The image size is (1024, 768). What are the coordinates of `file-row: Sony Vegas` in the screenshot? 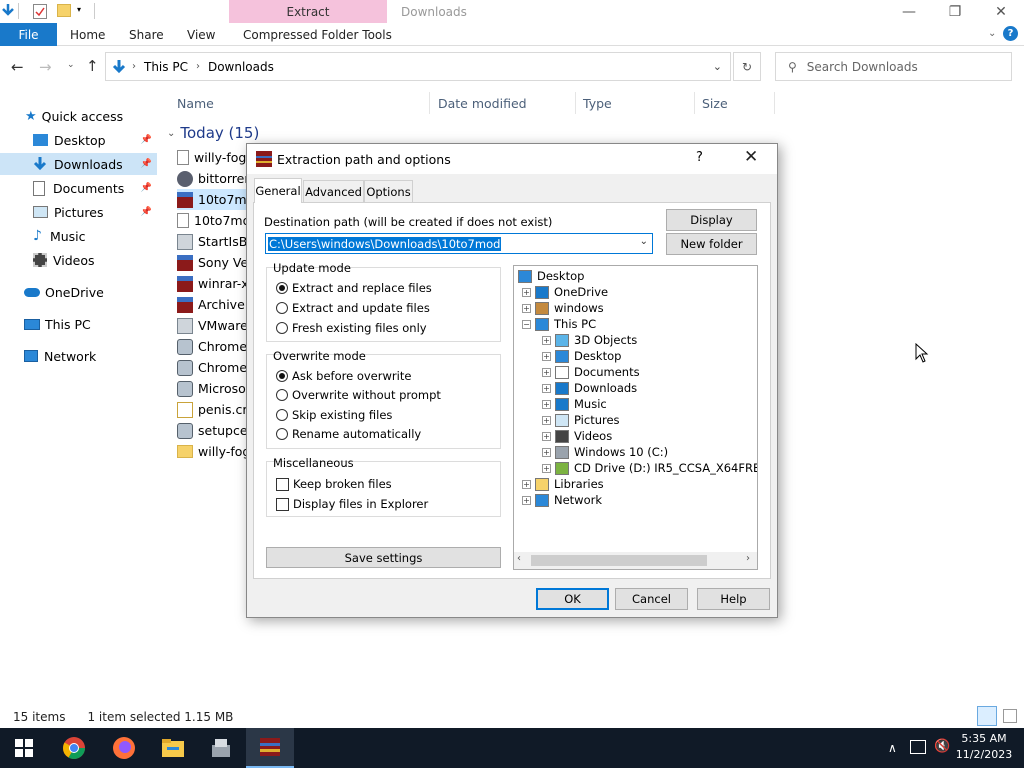 It's located at (217, 262).